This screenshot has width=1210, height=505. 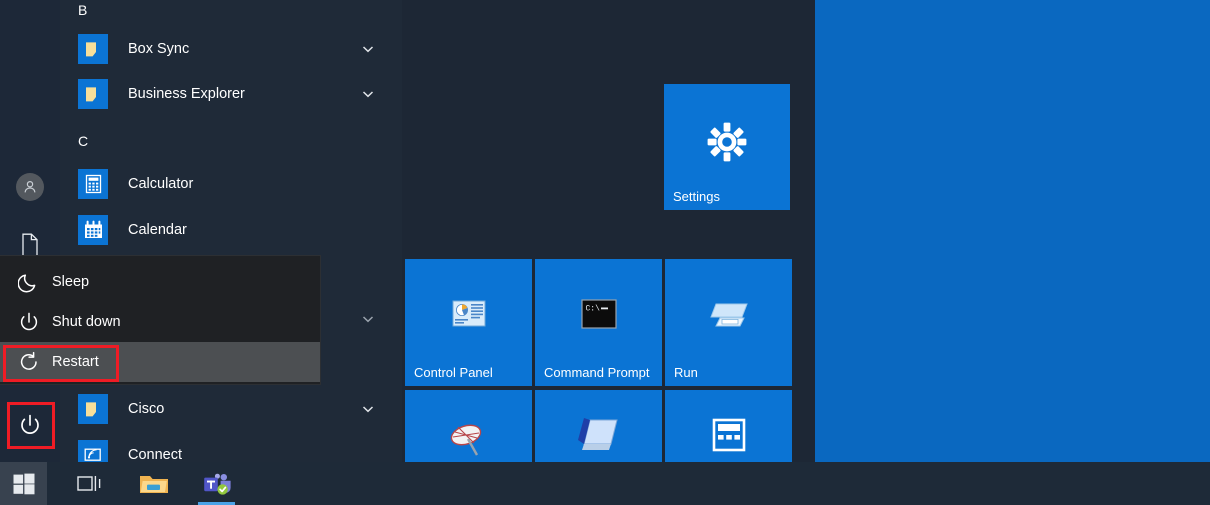 I want to click on command-prompt-icon: C:\, so click(x=598, y=314).